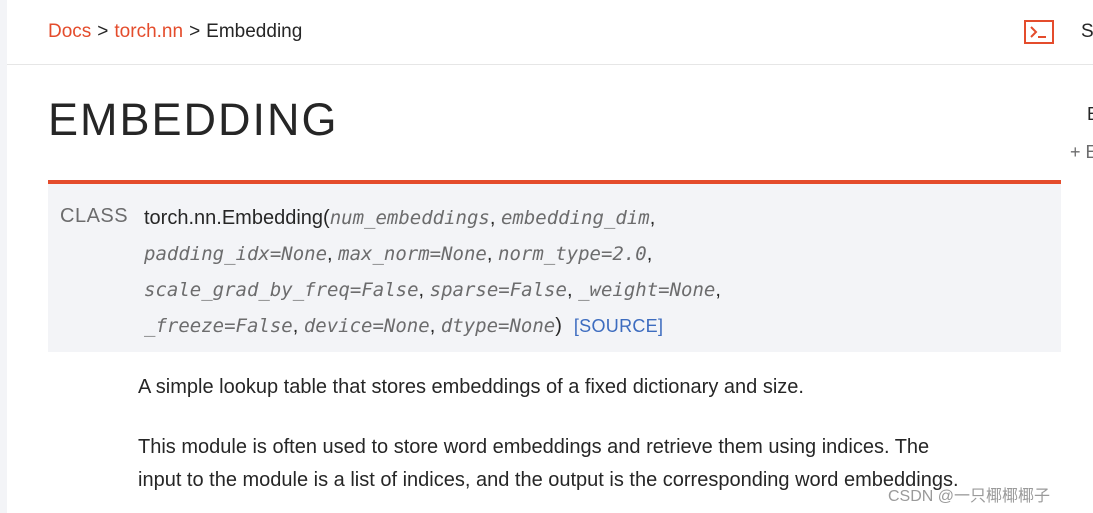 Image resolution: width=1093 pixels, height=513 pixels. What do you see at coordinates (3, 256) in the screenshot?
I see `left-sidebar-edge` at bounding box center [3, 256].